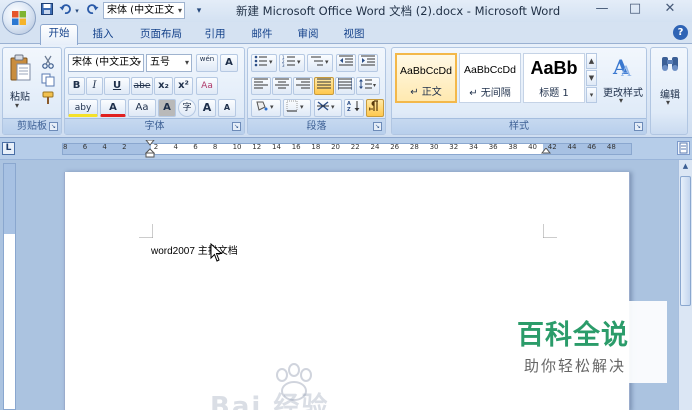 This screenshot has height=410, width=692. What do you see at coordinates (20, 95) in the screenshot?
I see `paste-button-label: 粘贴` at bounding box center [20, 95].